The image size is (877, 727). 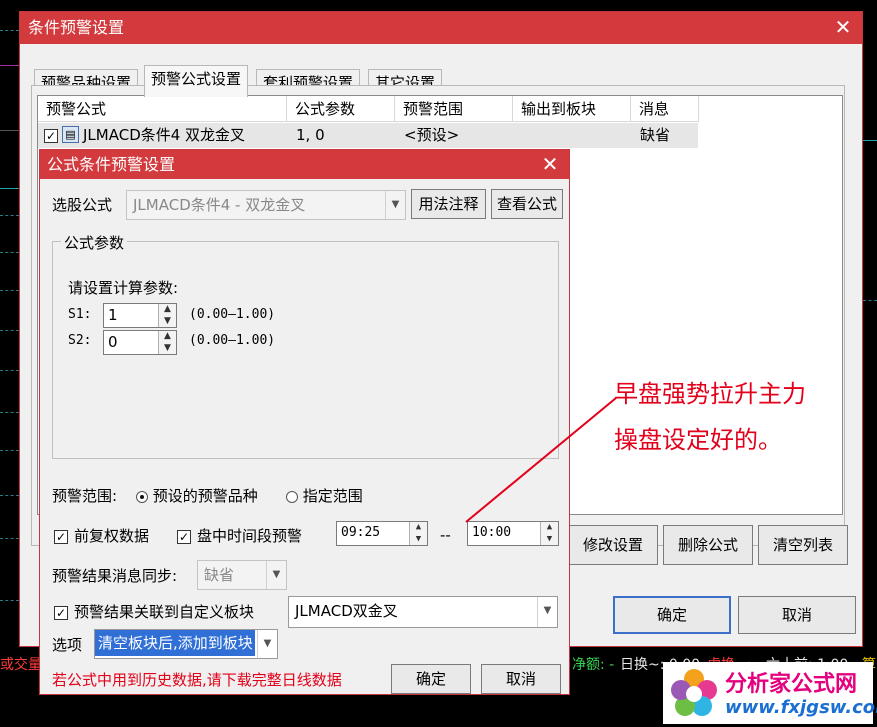 I want to click on site-logo: 分析家公式网 www.fxjgsw.com, so click(x=770, y=693).